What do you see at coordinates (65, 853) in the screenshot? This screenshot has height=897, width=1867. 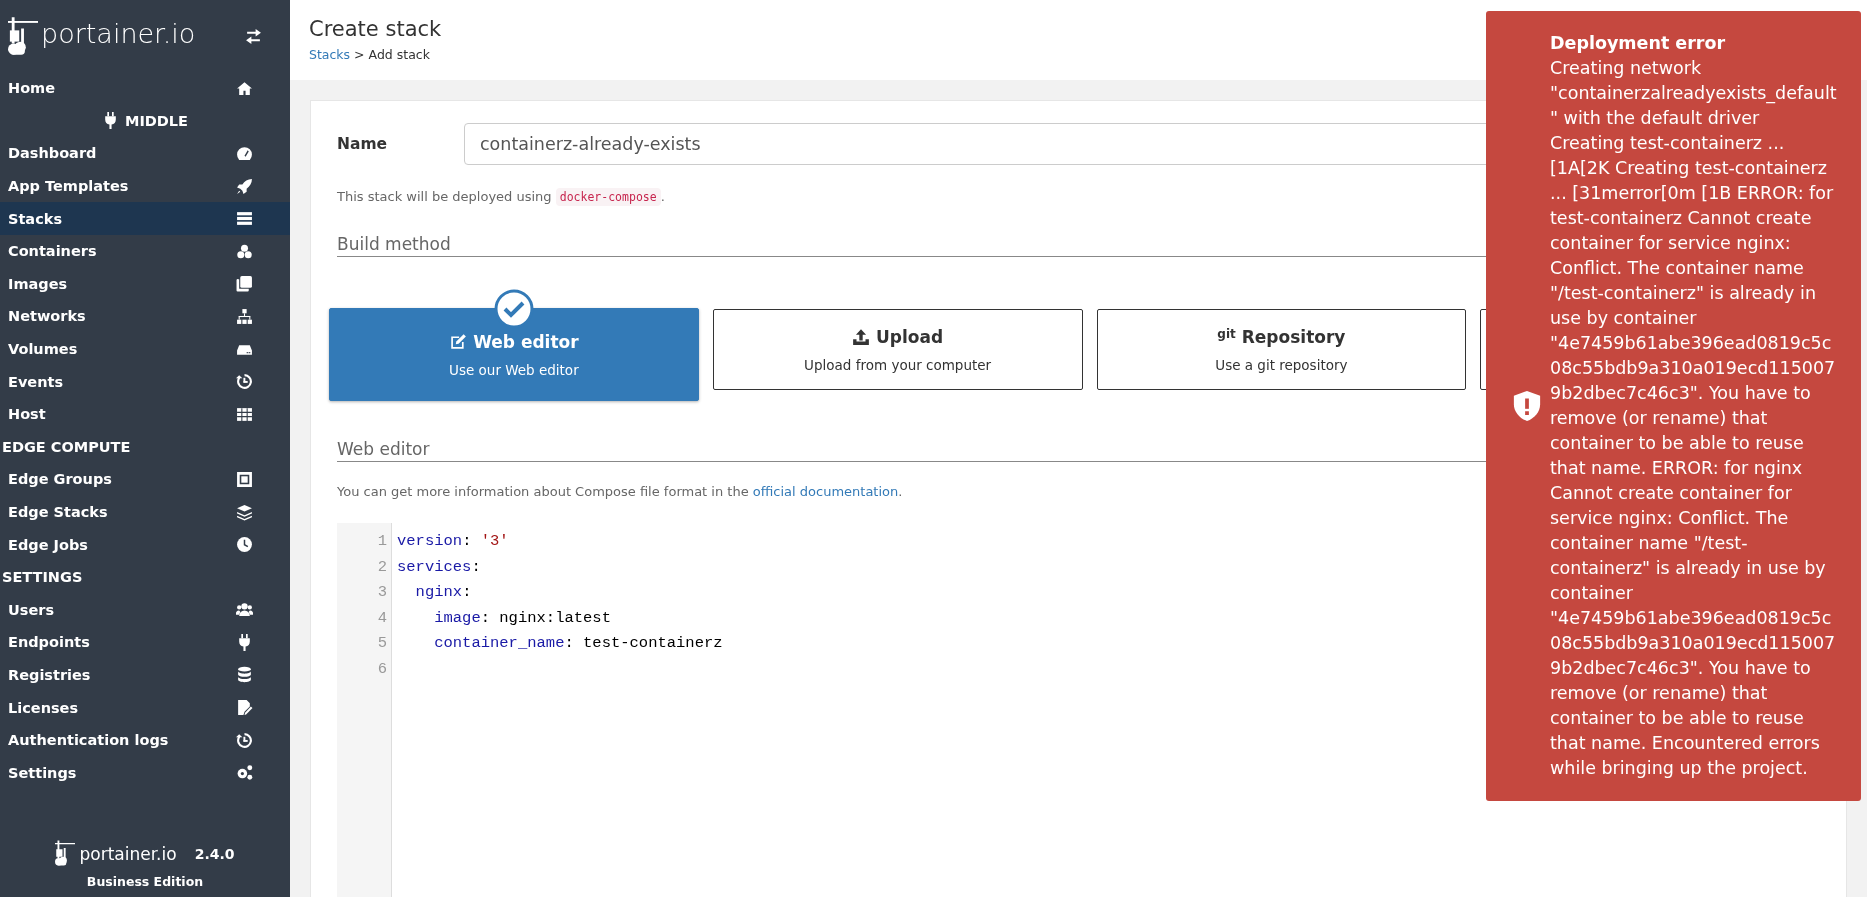 I see `crane-logo-icon` at bounding box center [65, 853].